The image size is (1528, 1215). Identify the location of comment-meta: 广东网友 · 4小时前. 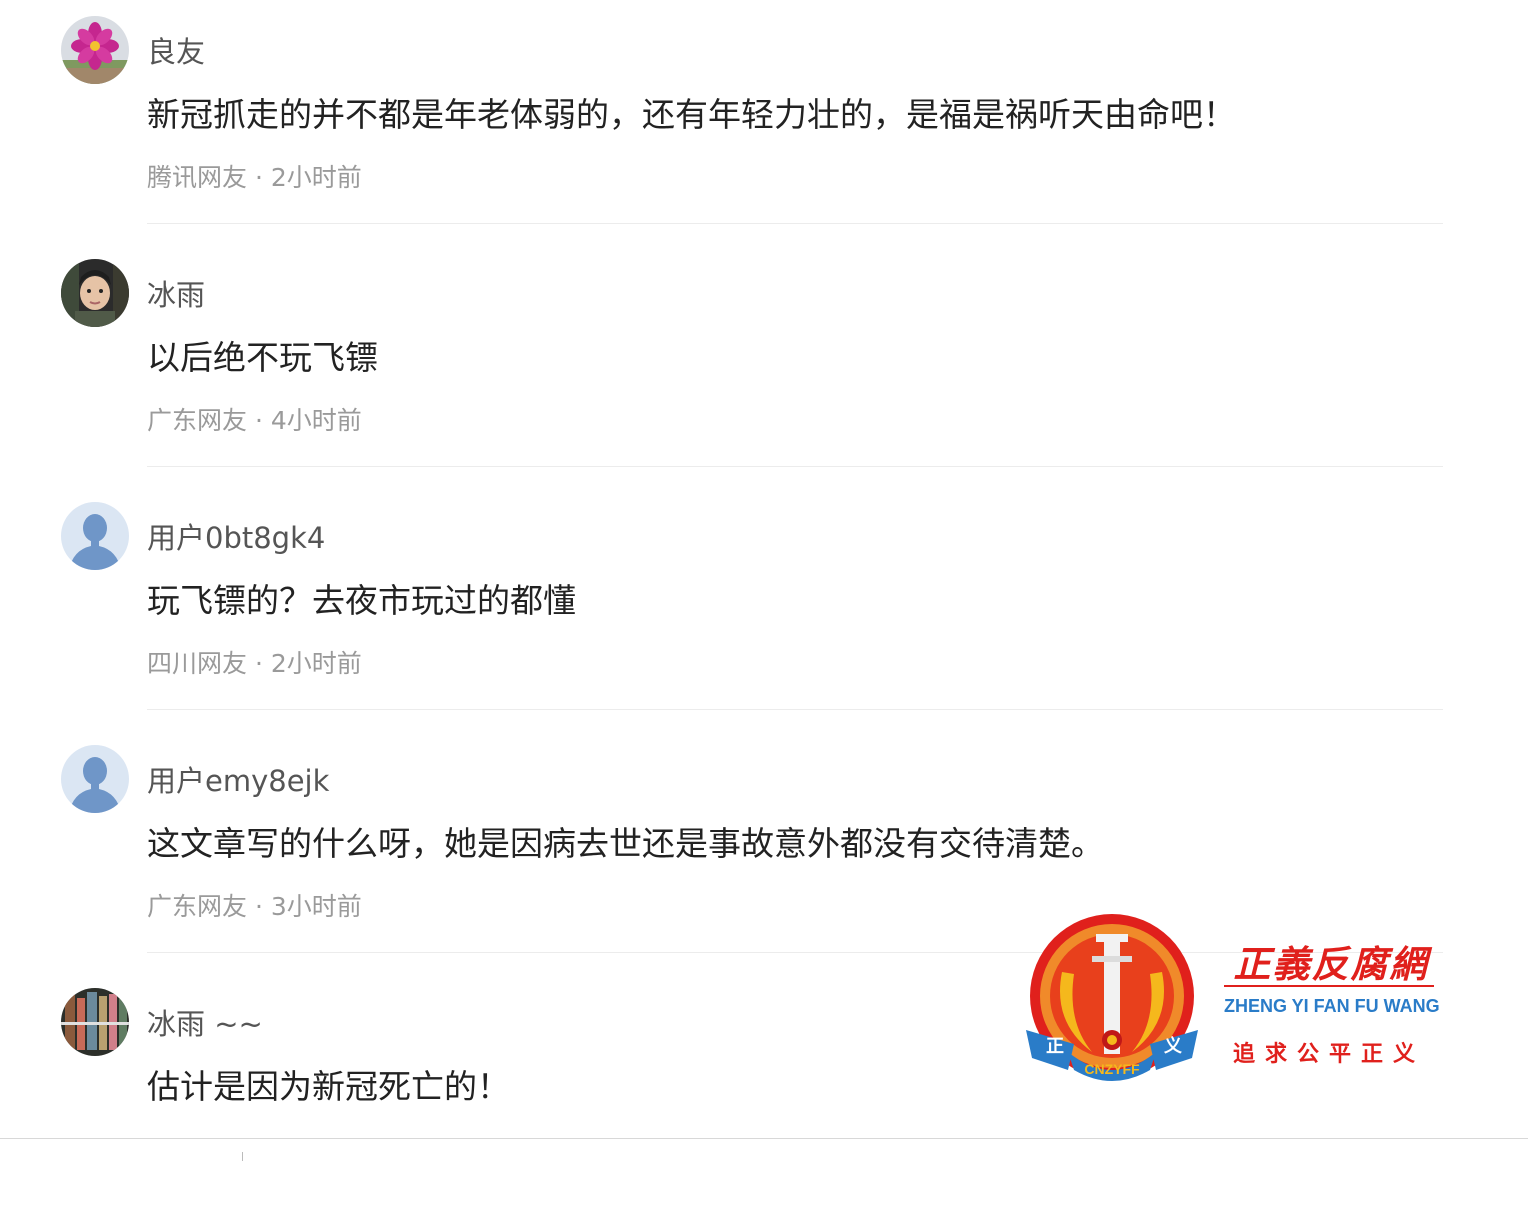
(254, 420).